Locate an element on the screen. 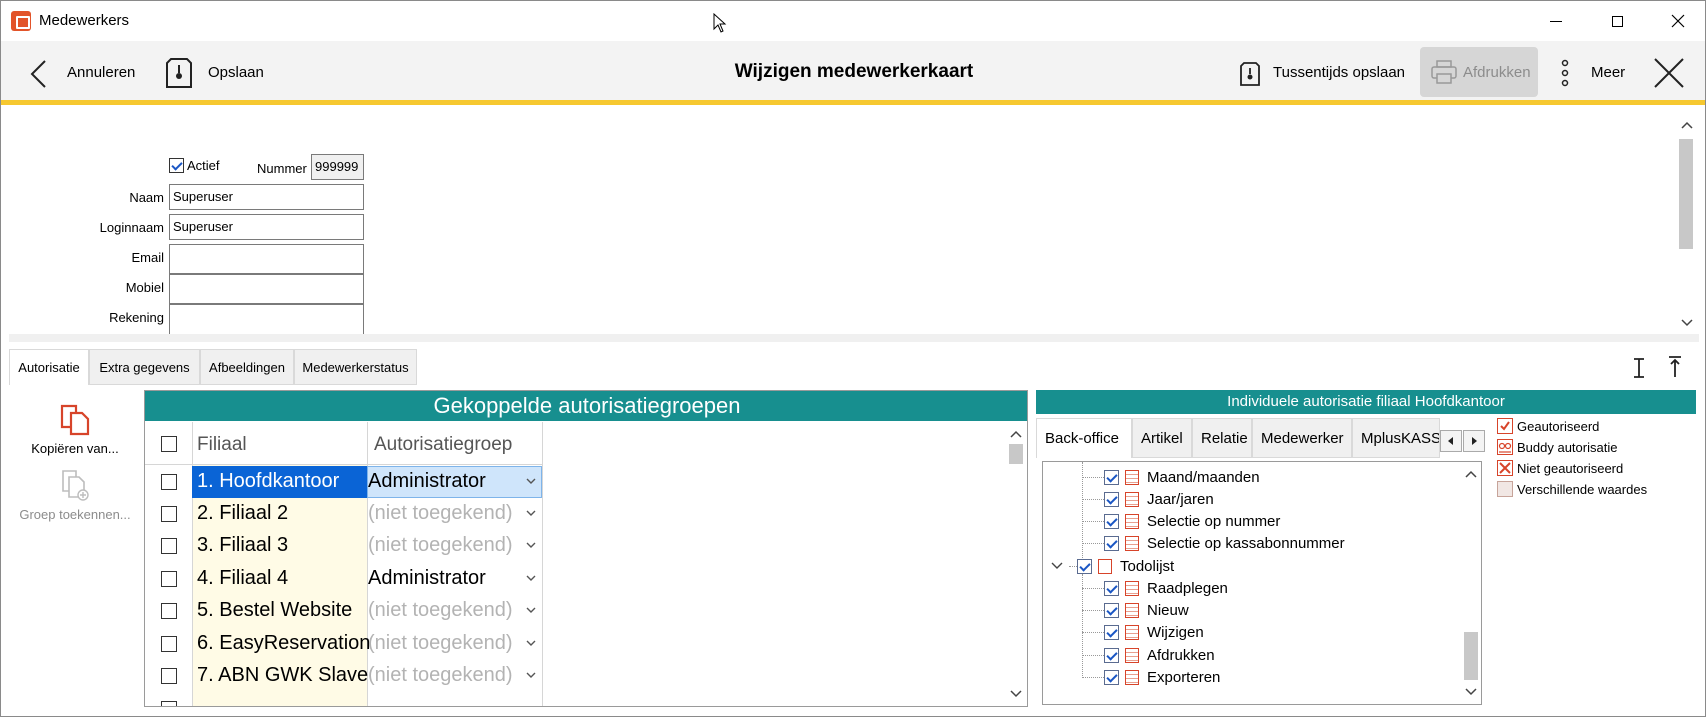 The width and height of the screenshot is (1706, 717). tree-node: Afdrukken is located at coordinates (1148, 655).